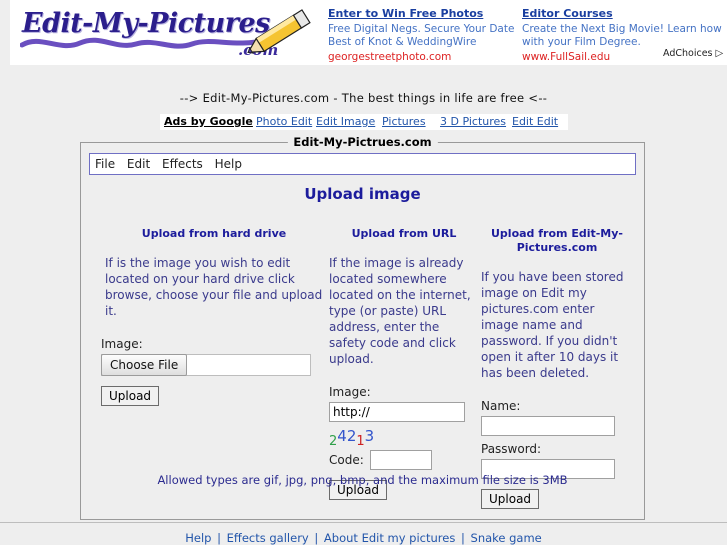  Describe the element at coordinates (501, 406) in the screenshot. I see `stored-name-label: Name:` at that location.